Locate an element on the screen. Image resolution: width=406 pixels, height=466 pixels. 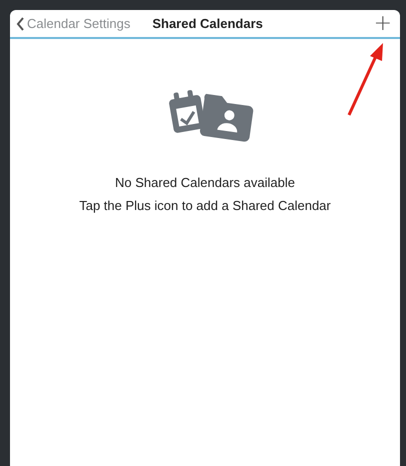
add-button: + is located at coordinates (383, 23).